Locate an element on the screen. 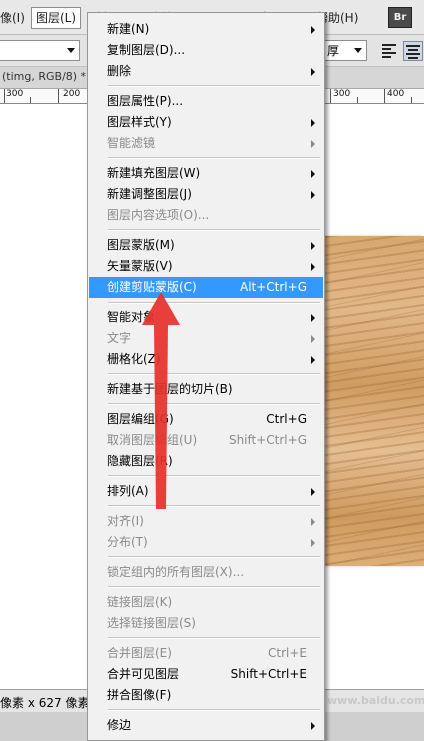 The image size is (424, 741). watermark-text: www.baidu.com is located at coordinates (375, 700).